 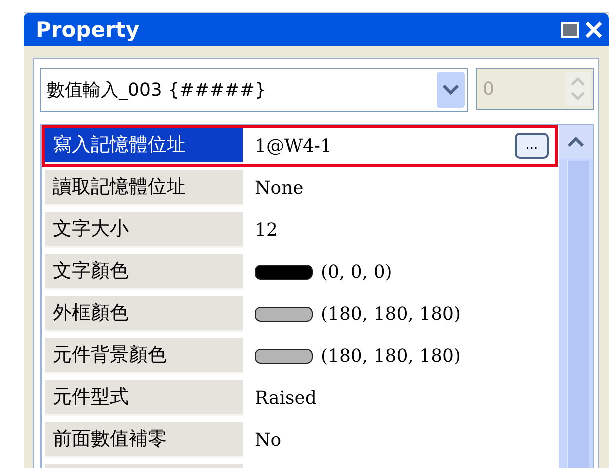 I want to click on scrollbar, so click(x=575, y=296).